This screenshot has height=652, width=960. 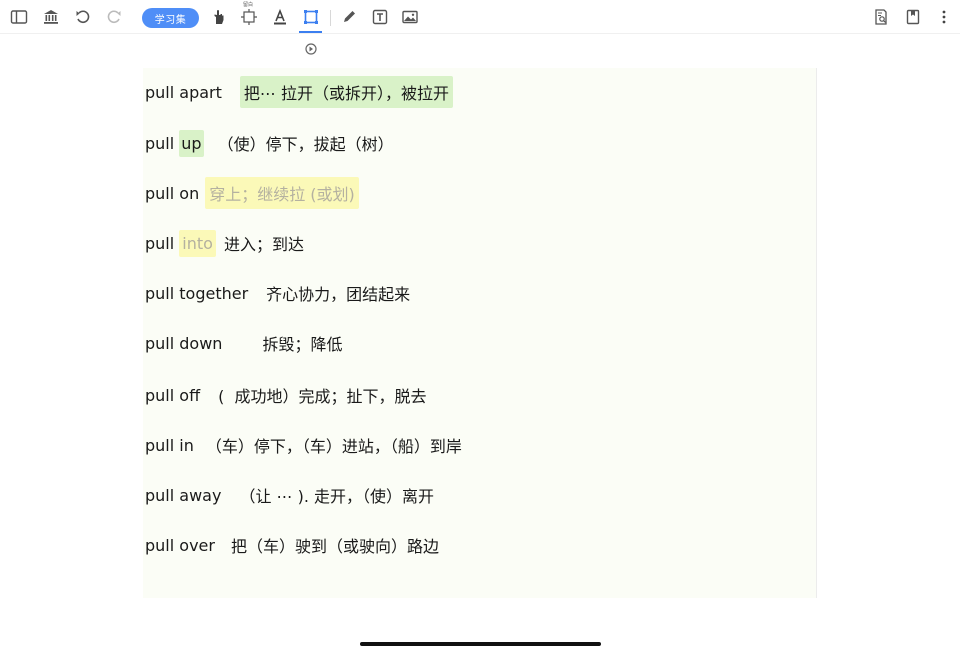 I want to click on phrase-highlight: up, so click(x=191, y=143).